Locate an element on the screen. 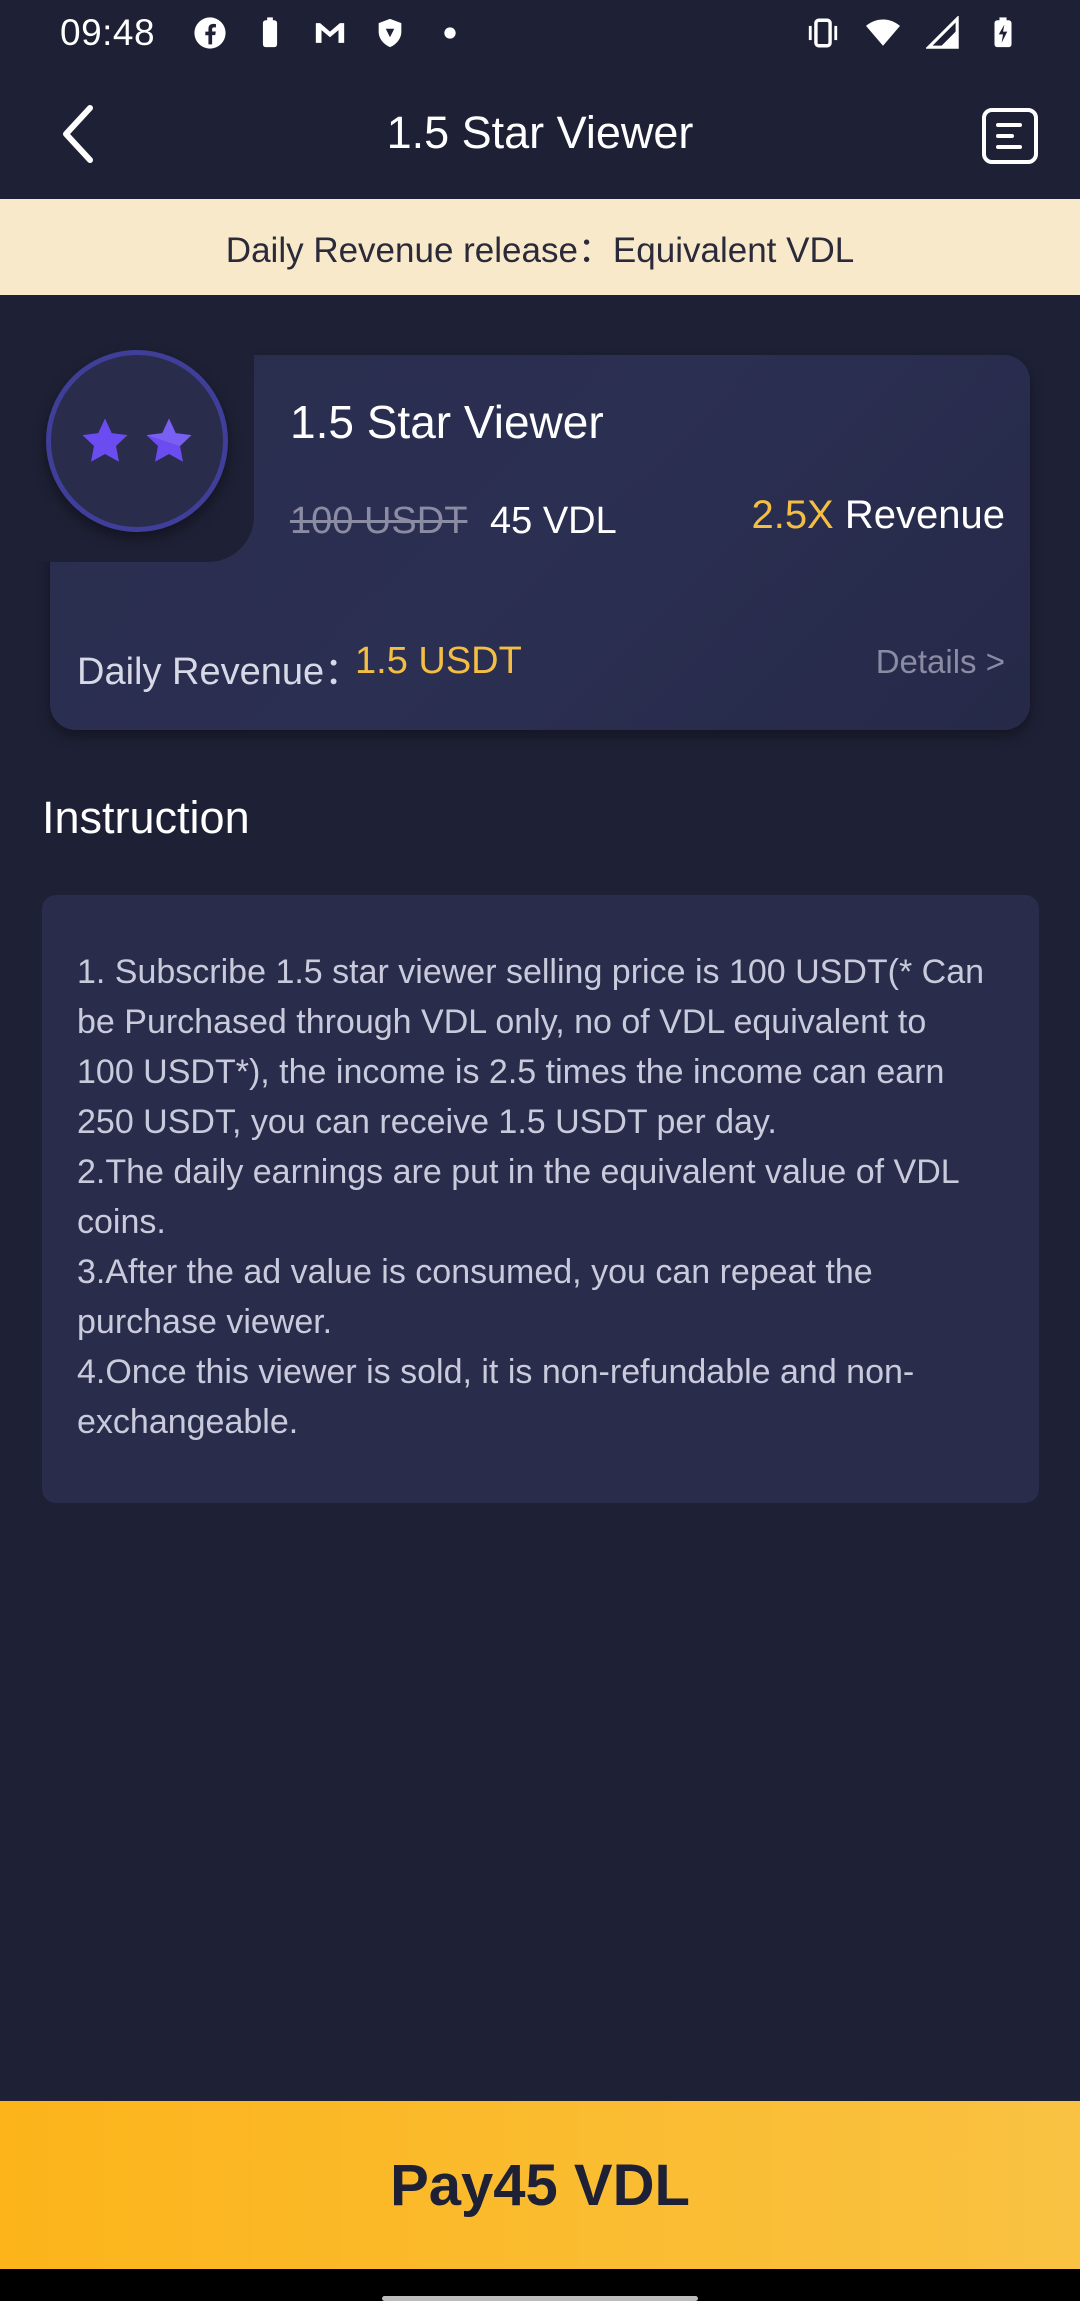 The image size is (1080, 2301). vibrate-icon is located at coordinates (823, 33).